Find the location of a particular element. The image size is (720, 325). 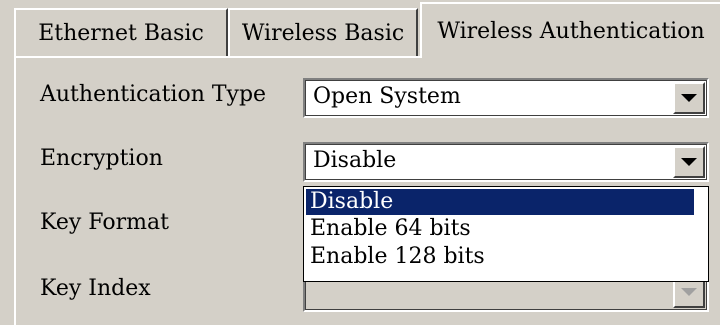

tab-label: Wireless Authentication is located at coordinates (571, 31).